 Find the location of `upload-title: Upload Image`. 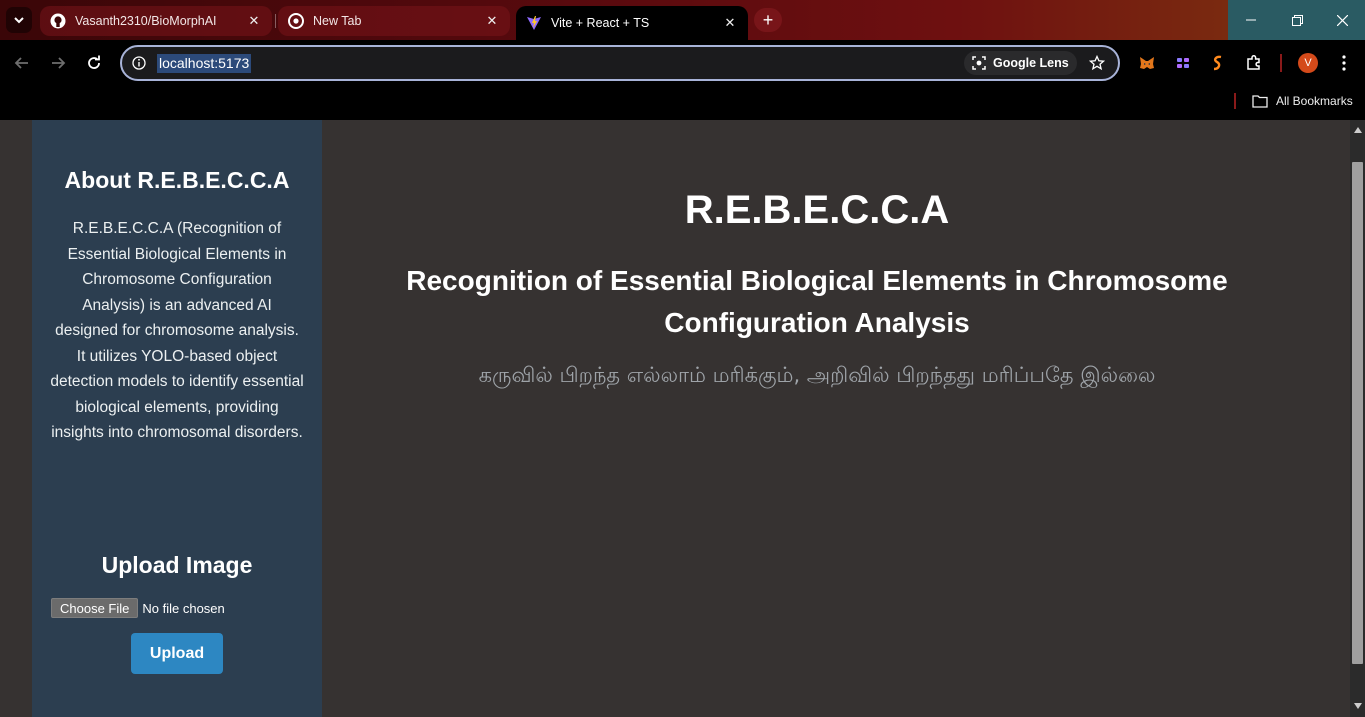

upload-title: Upload Image is located at coordinates (177, 565).